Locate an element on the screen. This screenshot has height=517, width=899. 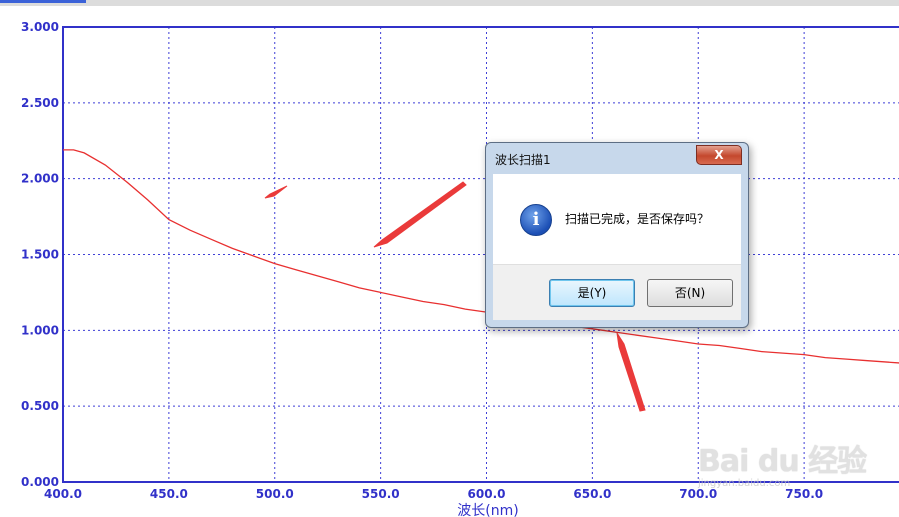
dialog-title: 波长扫描1 is located at coordinates (523, 160).